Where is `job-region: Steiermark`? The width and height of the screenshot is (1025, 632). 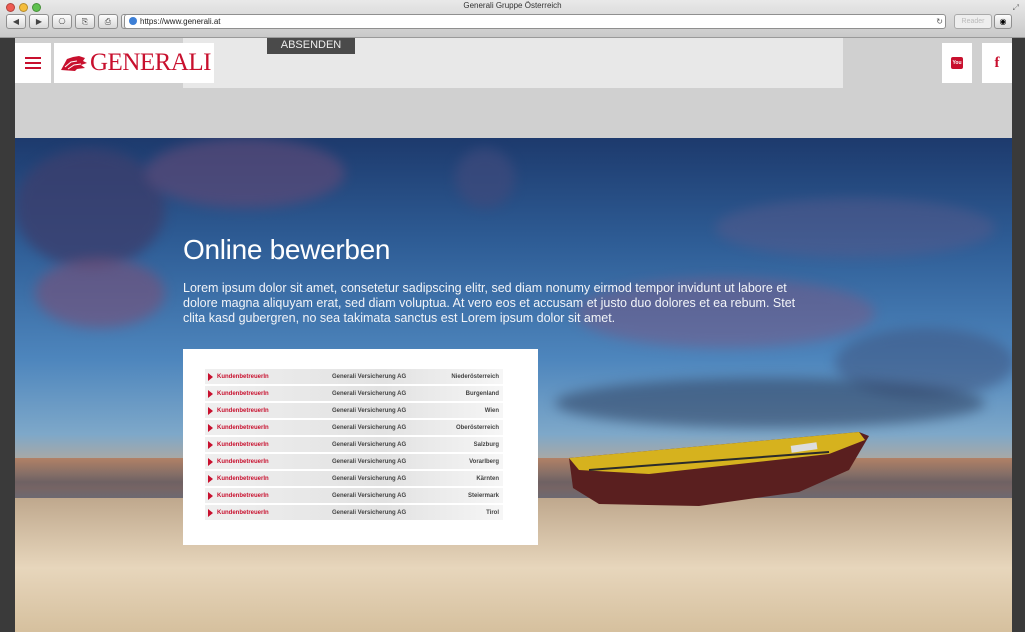
job-region: Steiermark is located at coordinates (483, 495).